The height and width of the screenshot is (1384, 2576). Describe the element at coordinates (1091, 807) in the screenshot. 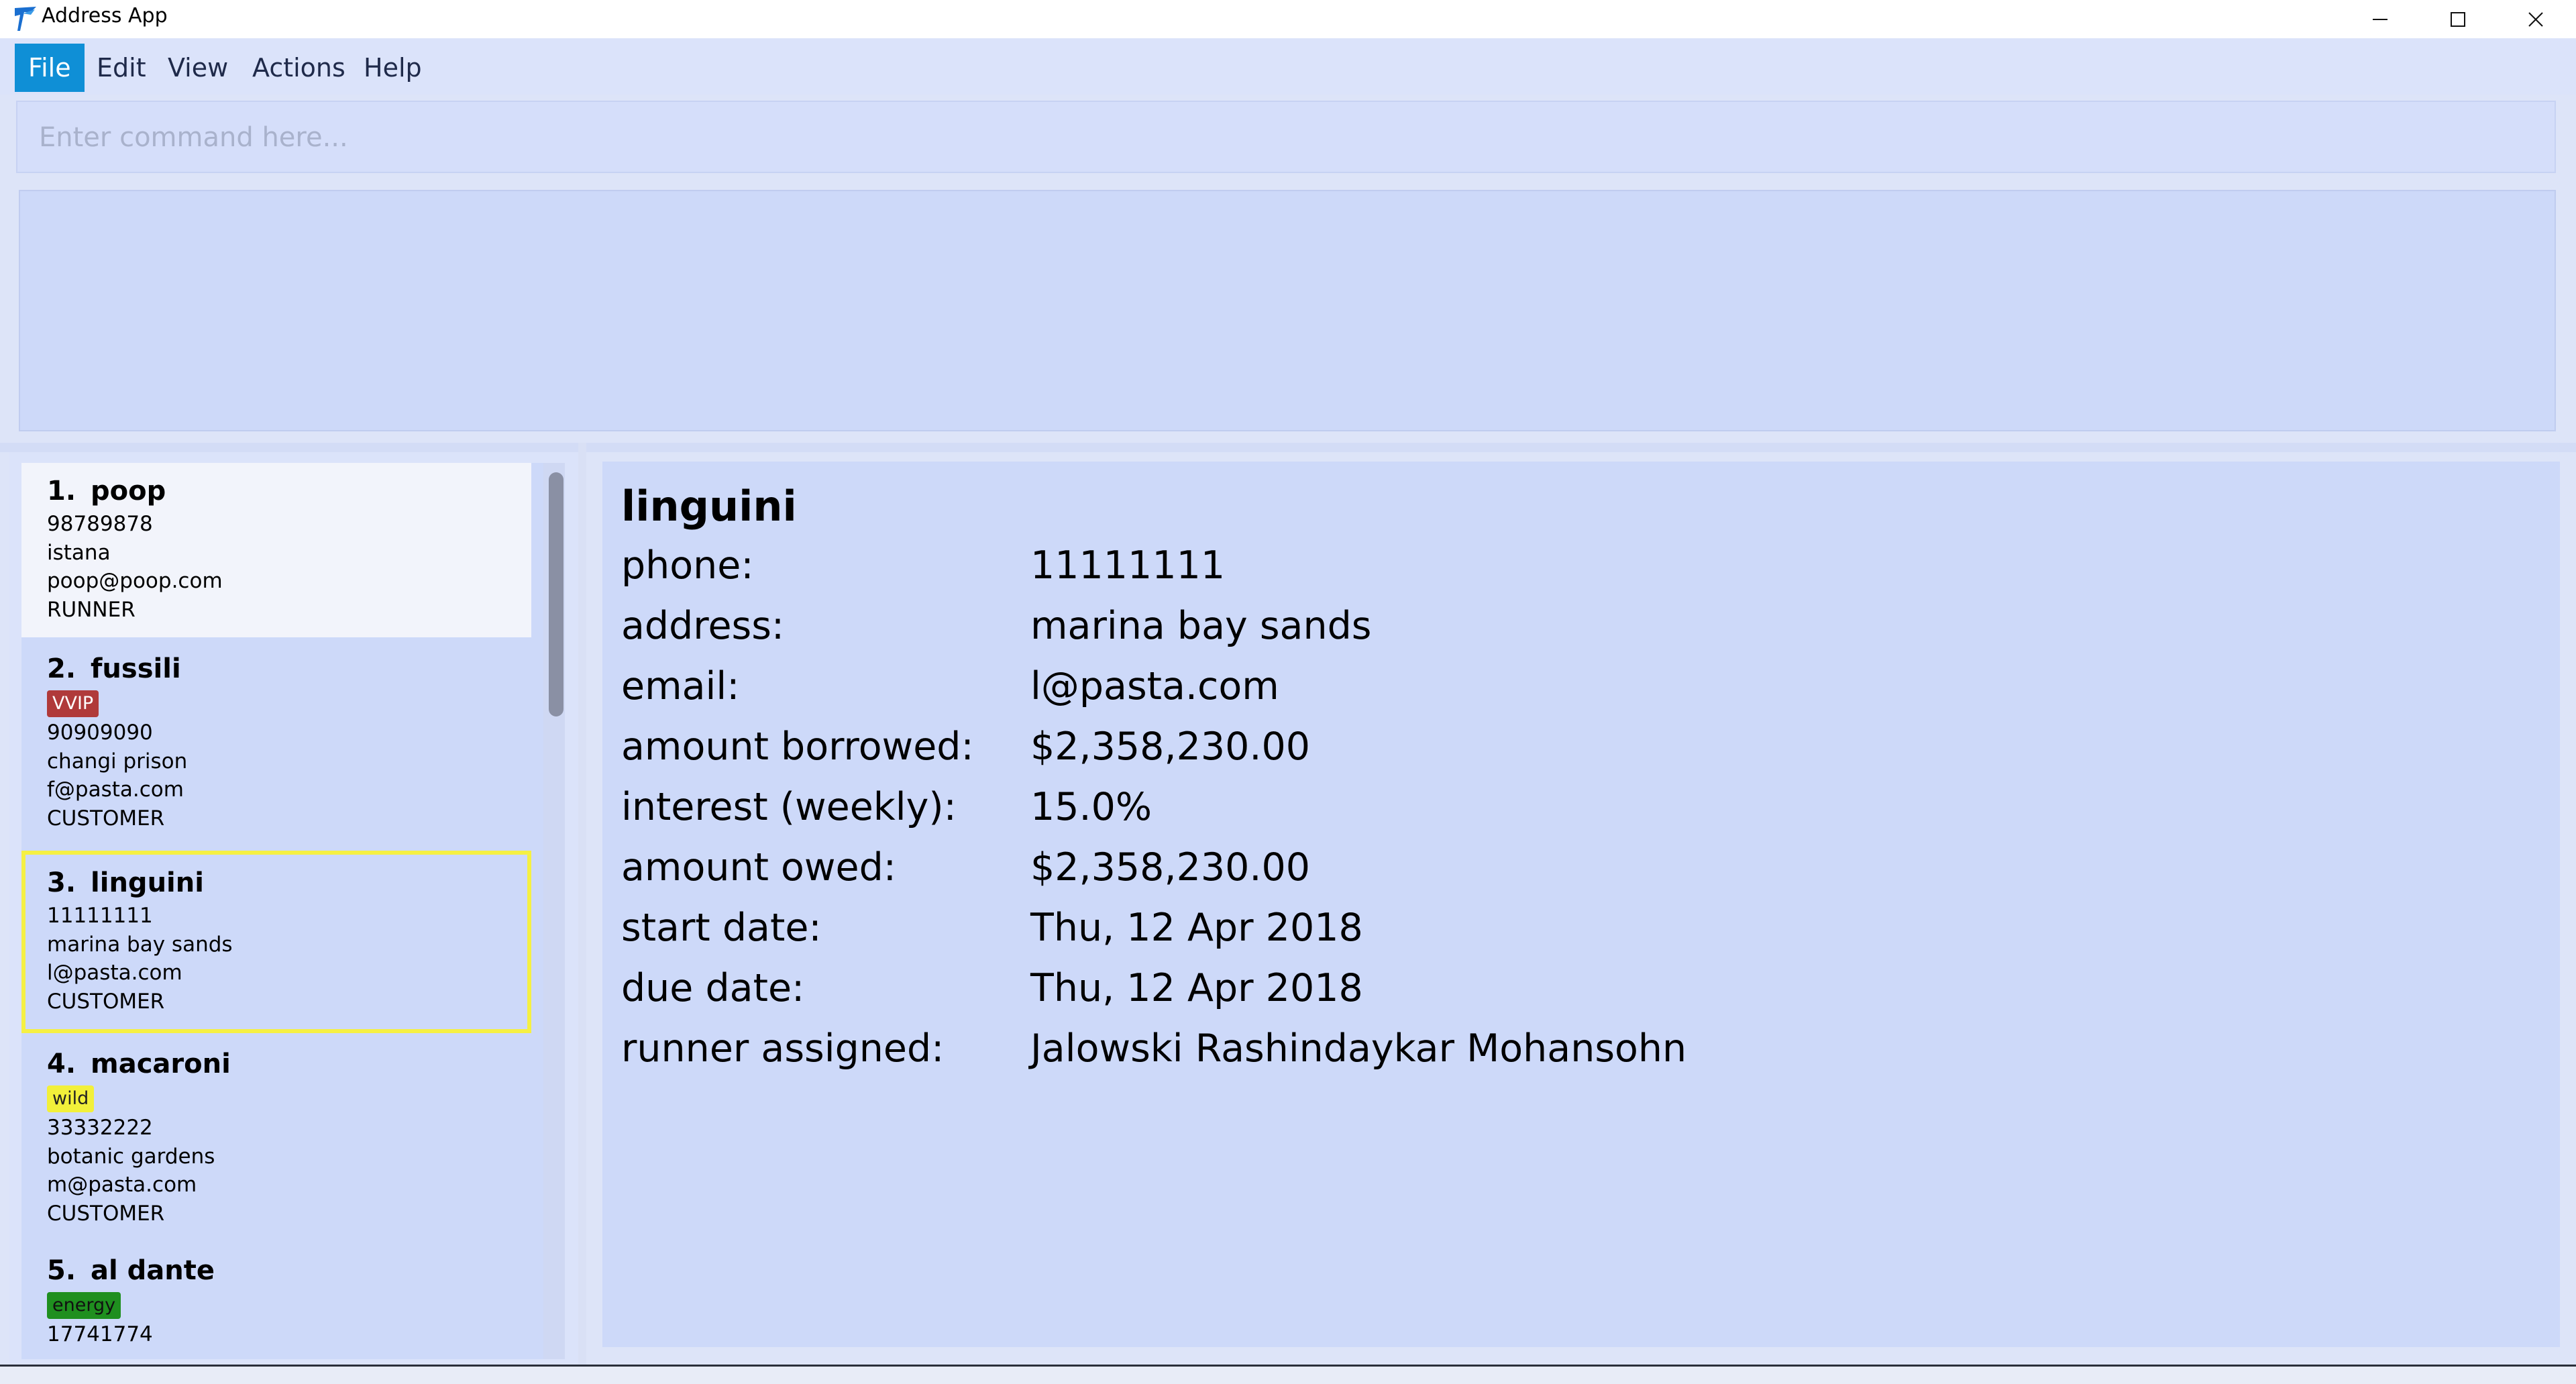

I see `detail-value: 15.0%` at that location.